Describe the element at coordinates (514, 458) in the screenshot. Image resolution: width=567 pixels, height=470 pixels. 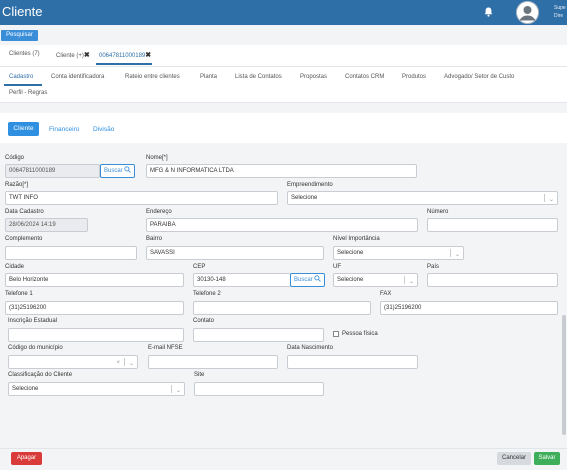
I see `cancel-button: Cancelar` at that location.